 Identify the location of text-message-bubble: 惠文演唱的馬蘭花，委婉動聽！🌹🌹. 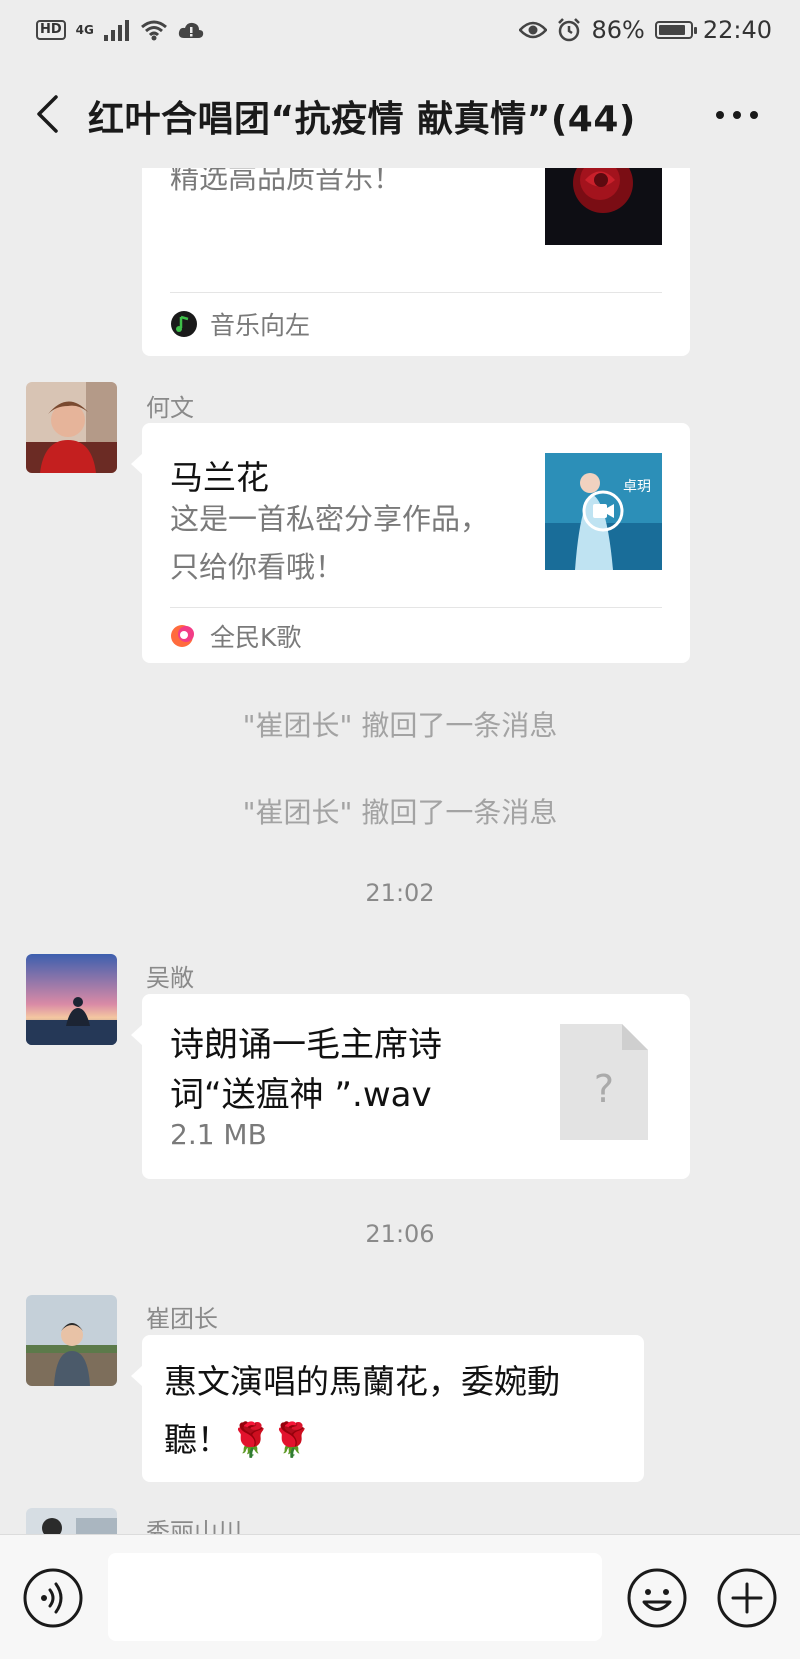
(387, 1408).